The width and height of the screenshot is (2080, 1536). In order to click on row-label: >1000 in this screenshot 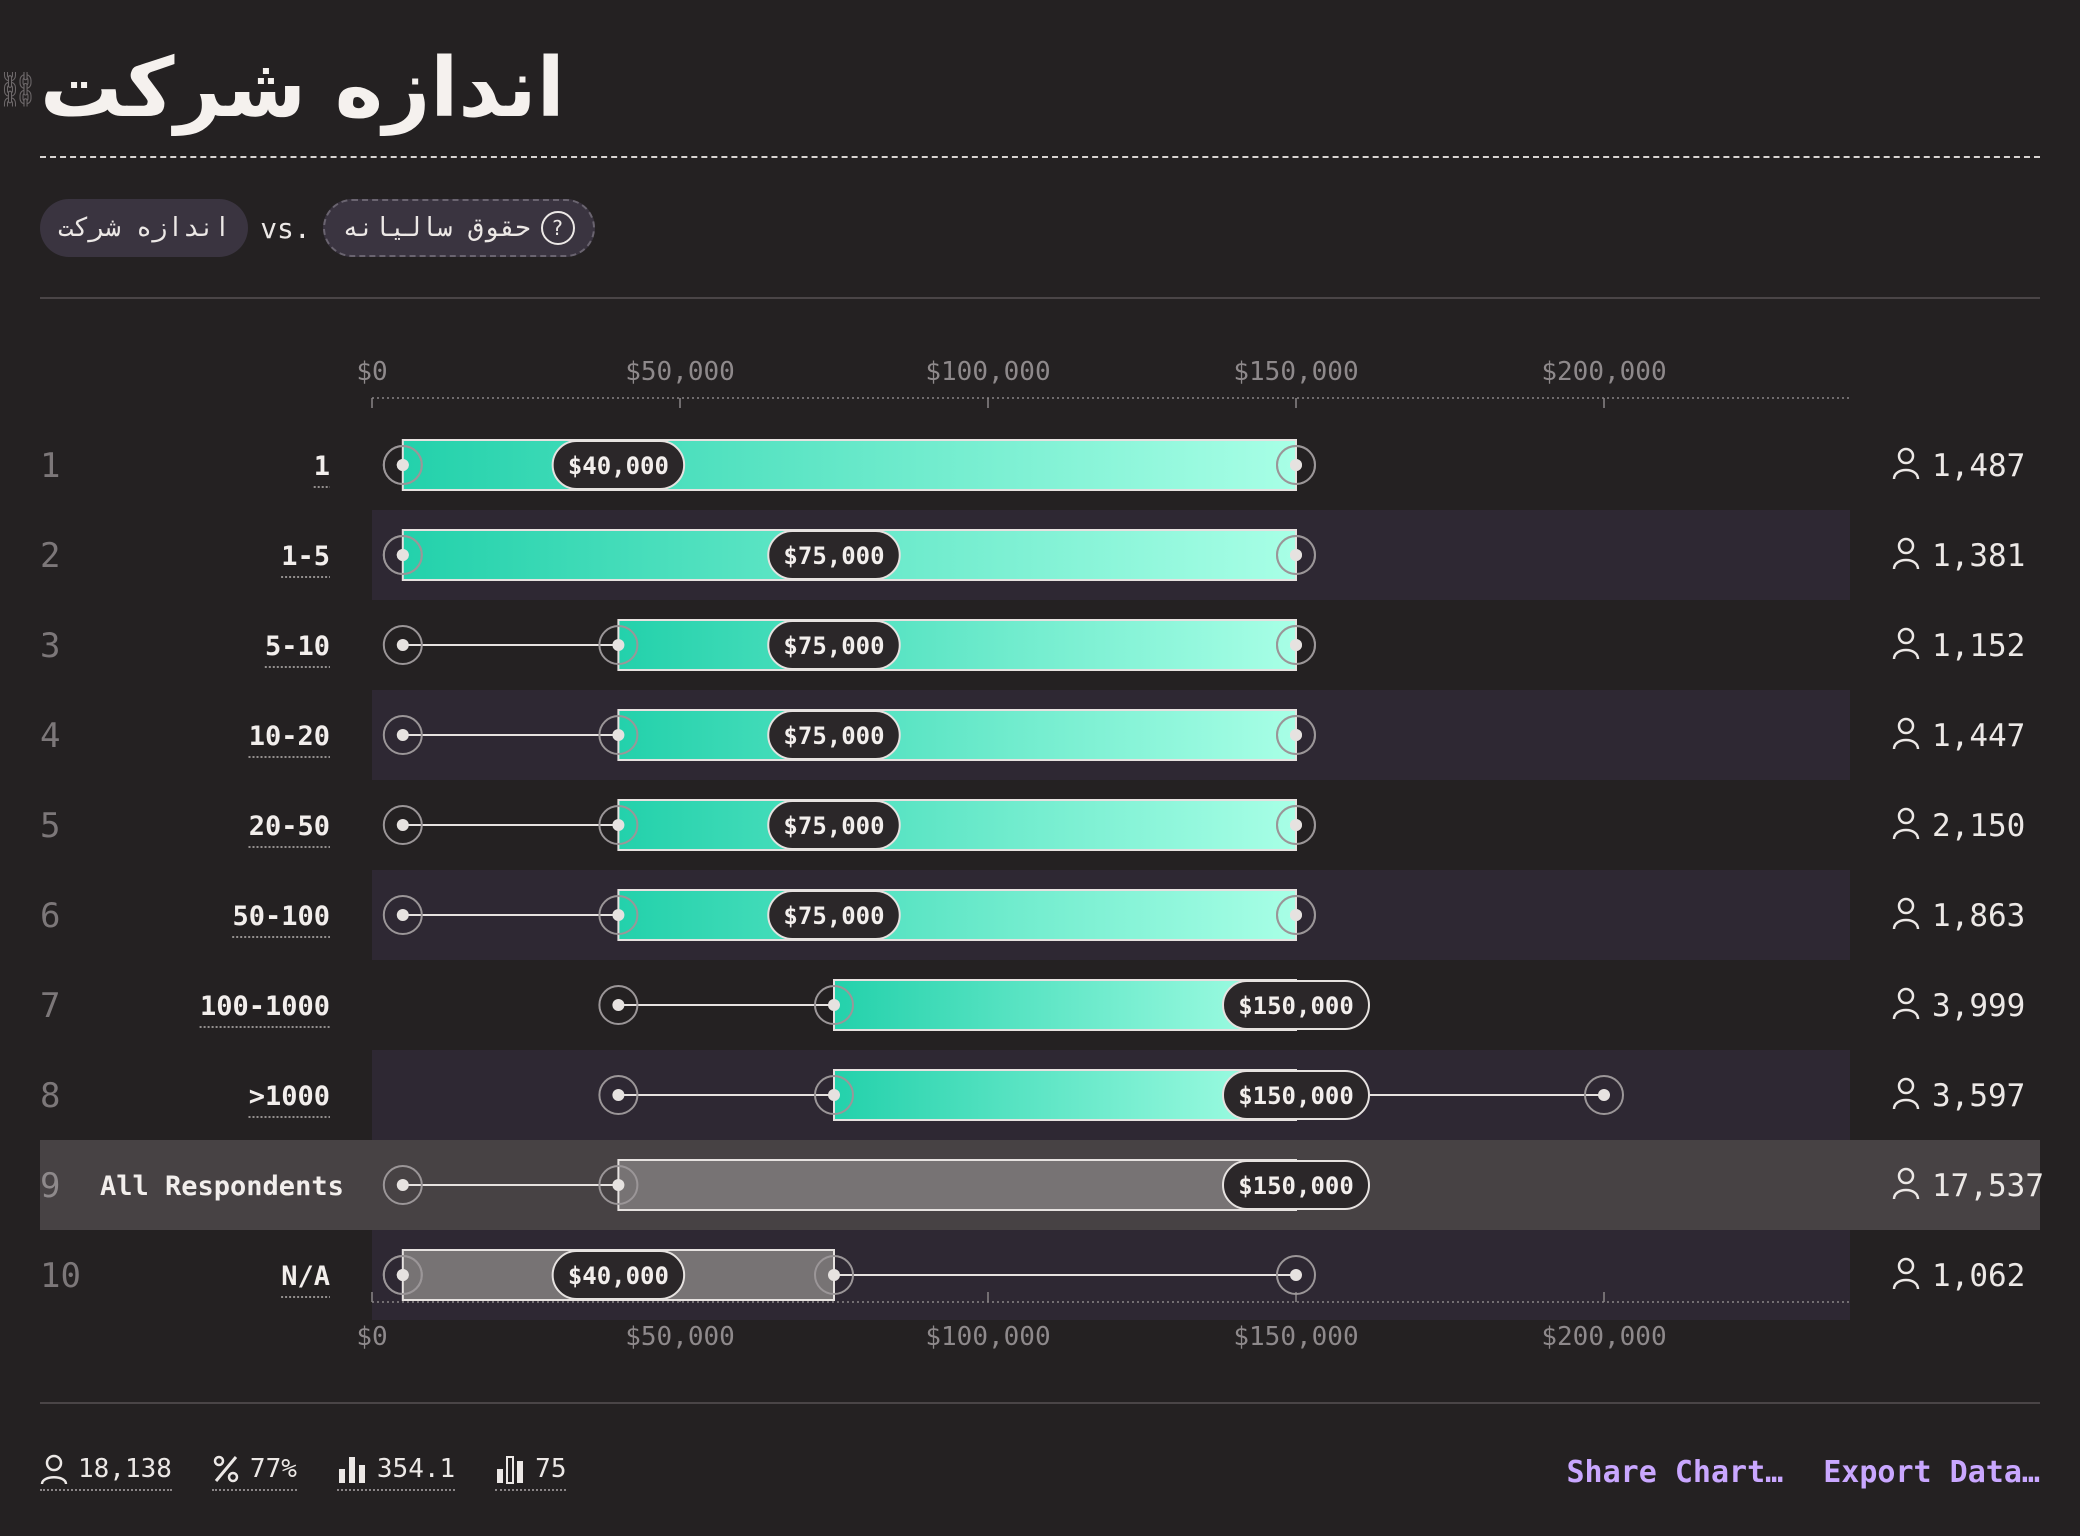, I will do `click(289, 1096)`.